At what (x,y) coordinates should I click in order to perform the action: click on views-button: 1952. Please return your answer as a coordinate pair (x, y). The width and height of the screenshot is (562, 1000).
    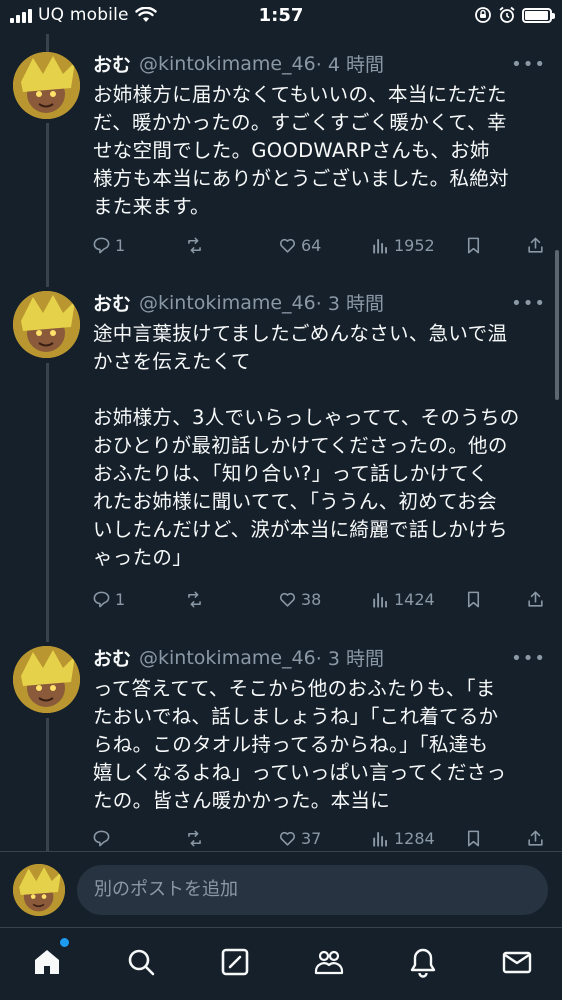
    Looking at the image, I should click on (403, 245).